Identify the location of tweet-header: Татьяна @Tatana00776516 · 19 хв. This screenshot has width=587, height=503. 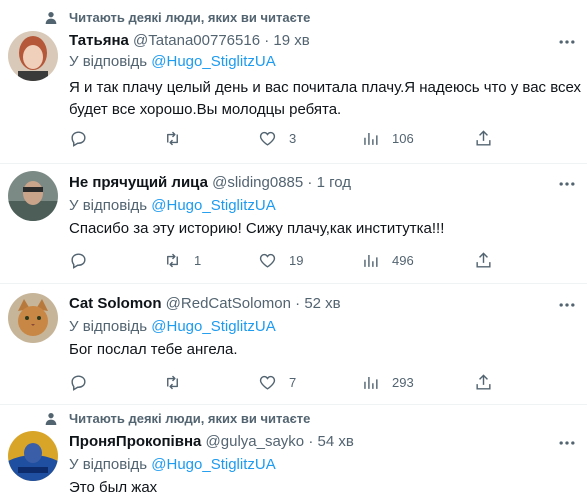
(189, 42).